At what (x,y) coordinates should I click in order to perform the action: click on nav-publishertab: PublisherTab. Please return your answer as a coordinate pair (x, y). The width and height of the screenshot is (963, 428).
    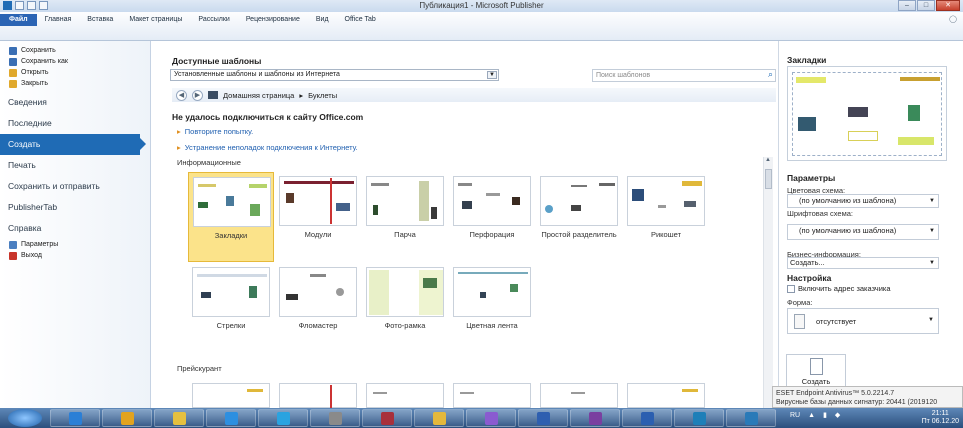
    Looking at the image, I should click on (75, 207).